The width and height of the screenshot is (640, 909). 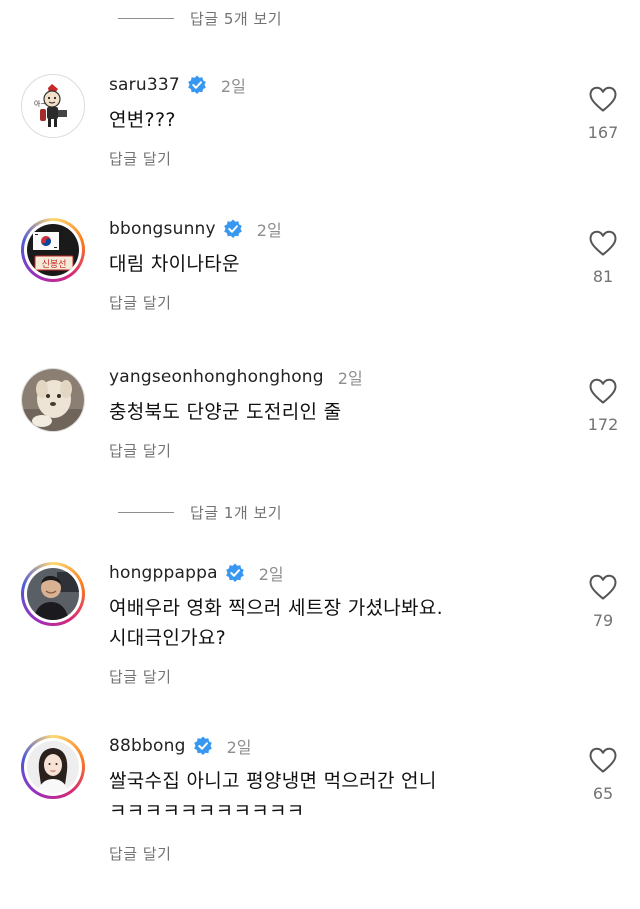 What do you see at coordinates (236, 18) in the screenshot?
I see `view-replies-label: 답글 5개 보기` at bounding box center [236, 18].